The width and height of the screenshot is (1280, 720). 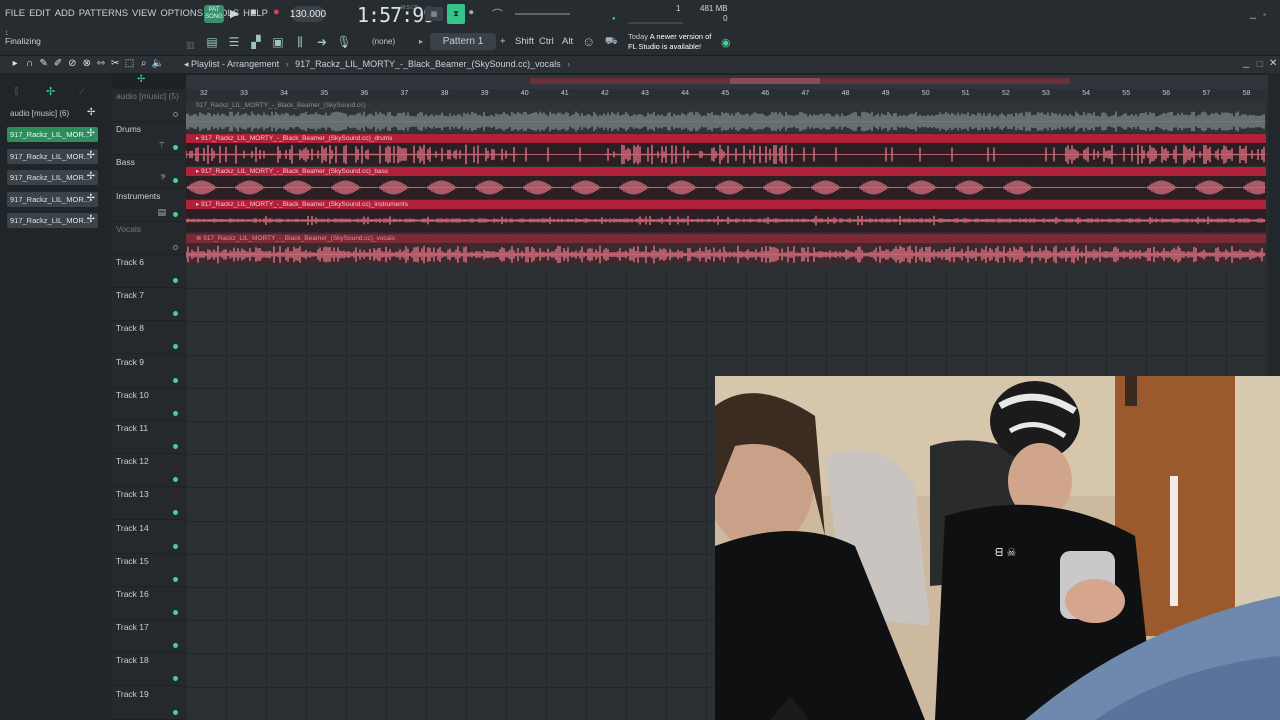 What do you see at coordinates (58, 63) in the screenshot?
I see `paint-tool-icon: ✐` at bounding box center [58, 63].